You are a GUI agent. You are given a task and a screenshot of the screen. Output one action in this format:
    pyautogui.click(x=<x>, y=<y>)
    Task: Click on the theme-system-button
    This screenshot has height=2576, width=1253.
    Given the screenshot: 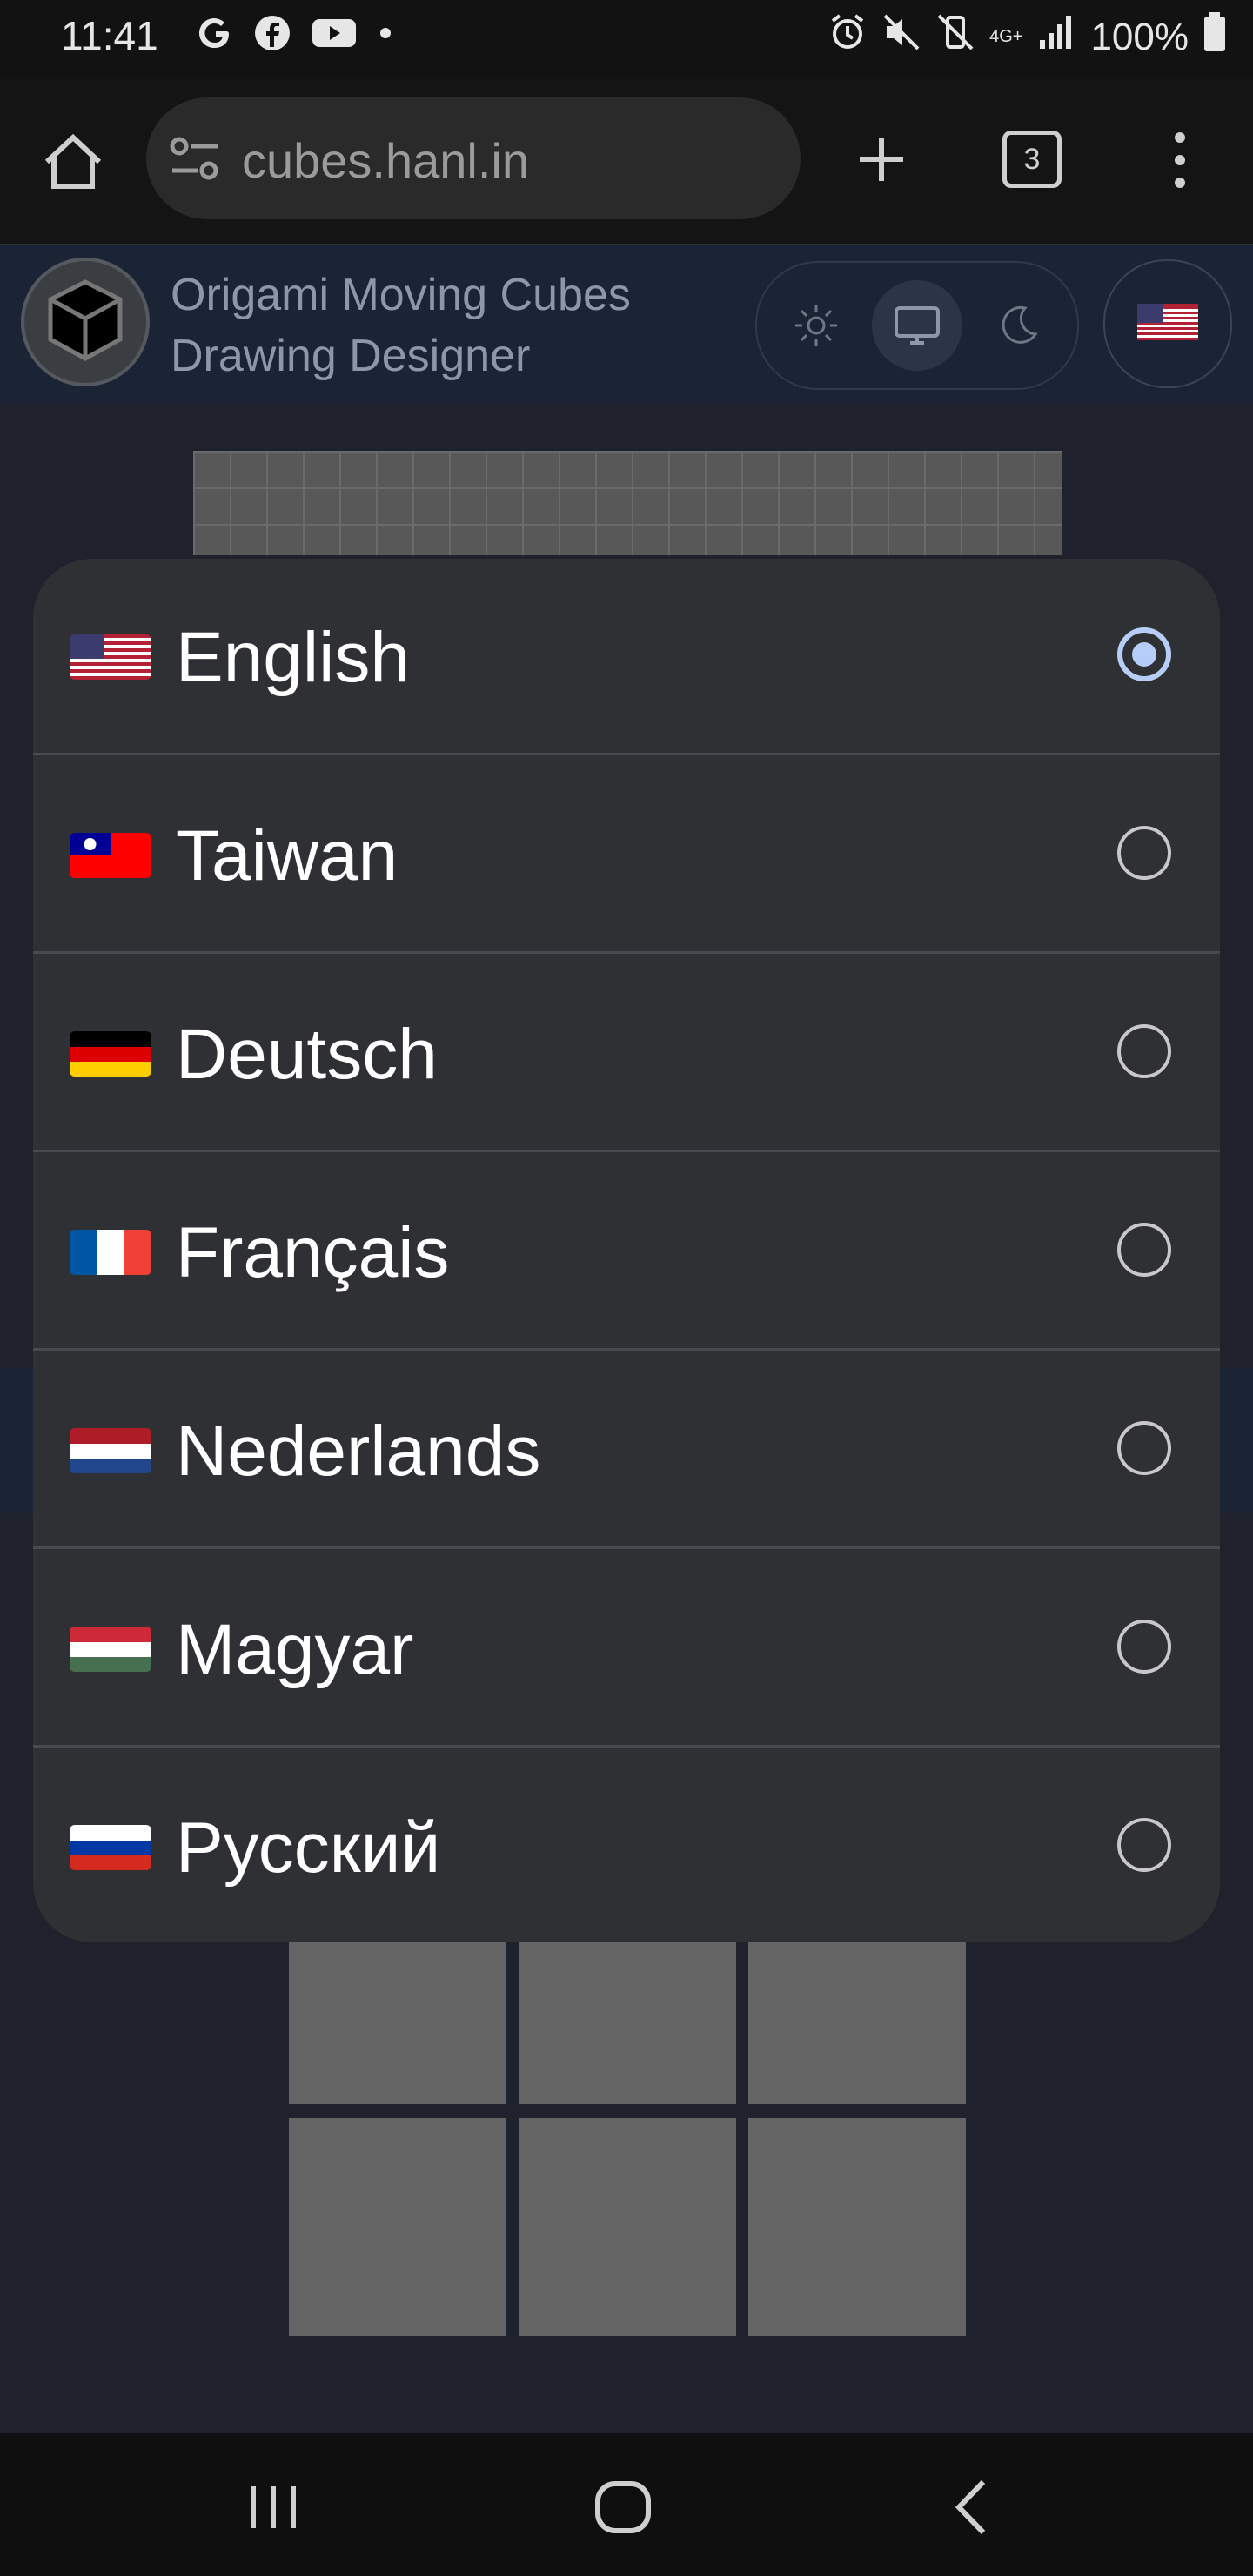 What is the action you would take?
    pyautogui.click(x=917, y=325)
    